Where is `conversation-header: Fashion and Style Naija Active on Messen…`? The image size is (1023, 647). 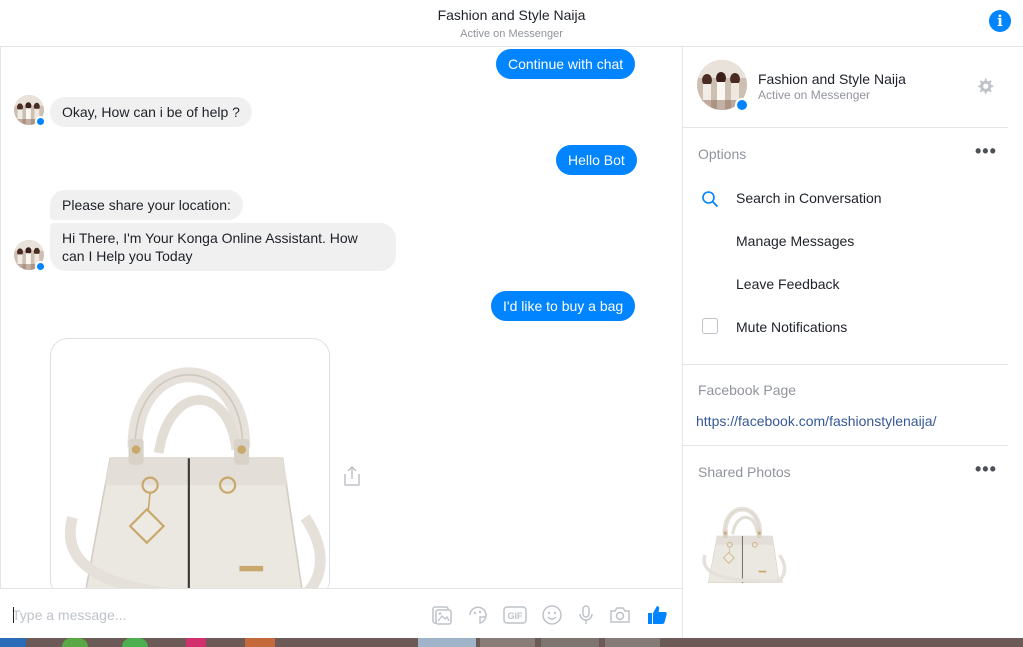
conversation-header: Fashion and Style Naija Active on Messen… is located at coordinates (511, 23).